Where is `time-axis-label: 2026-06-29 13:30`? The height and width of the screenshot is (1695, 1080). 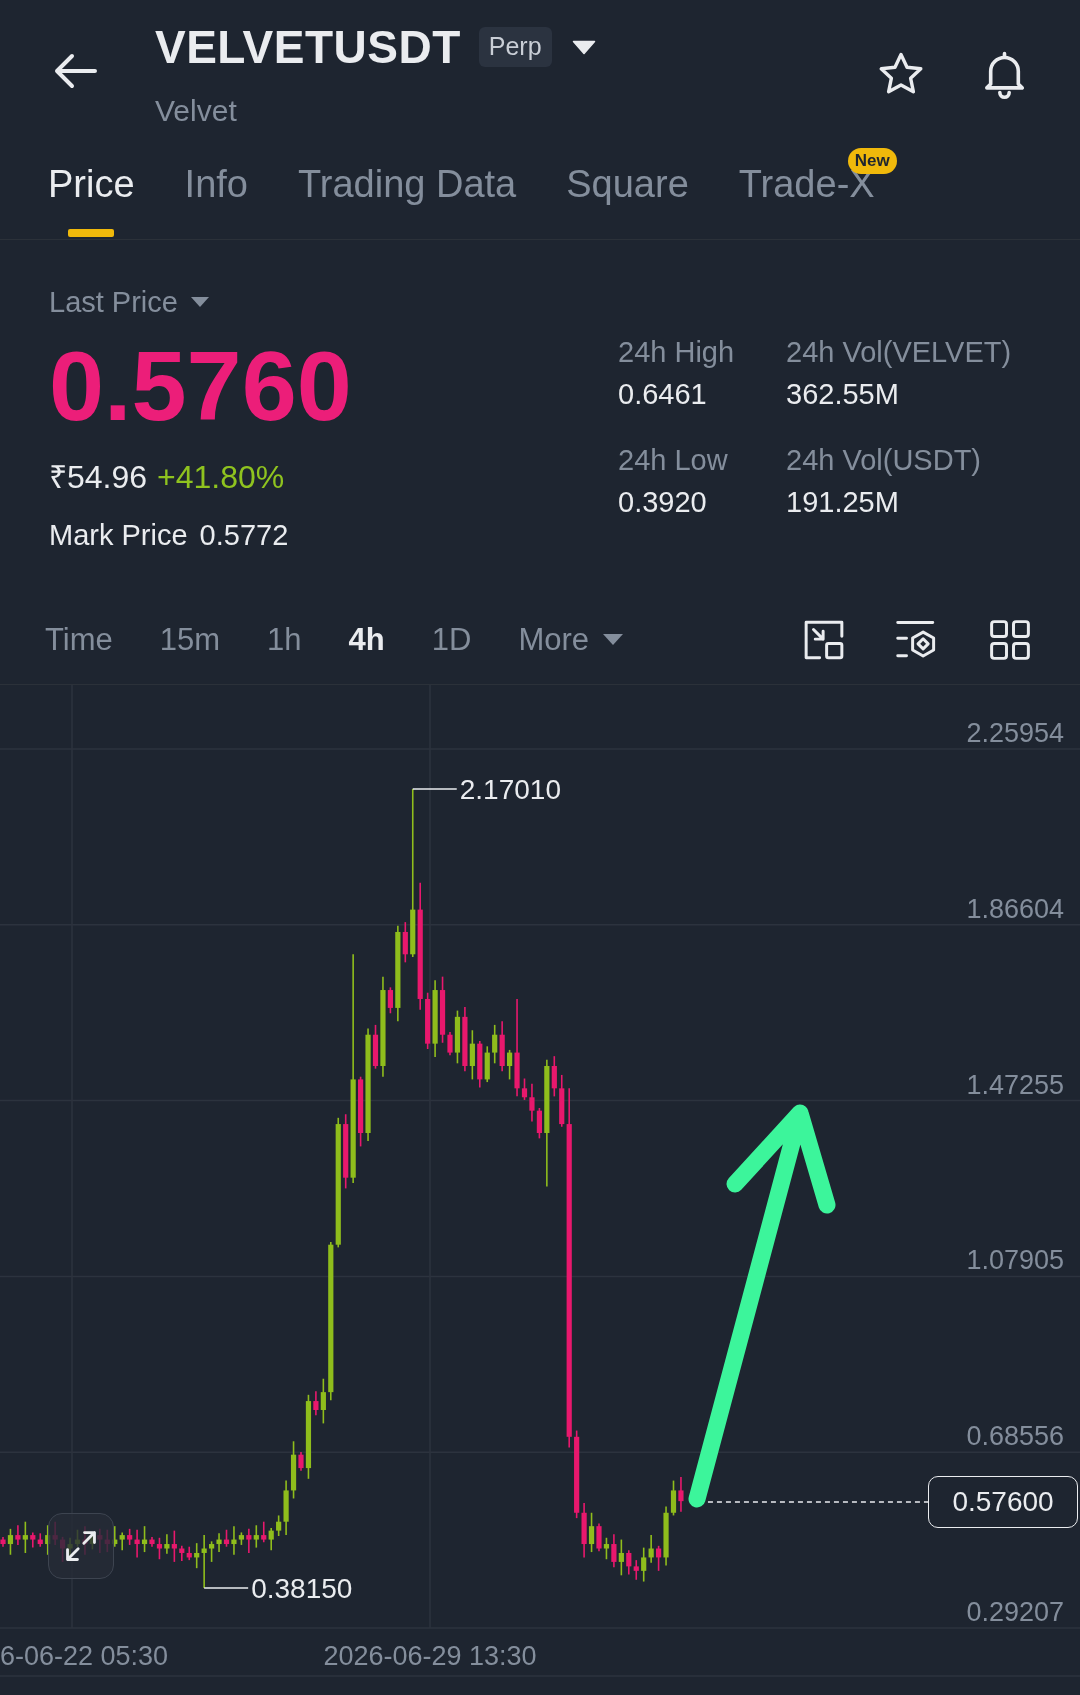 time-axis-label: 2026-06-29 13:30 is located at coordinates (430, 1656).